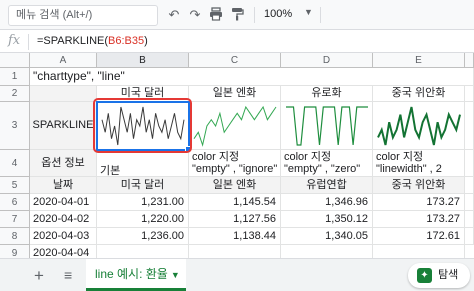 The width and height of the screenshot is (474, 291). Describe the element at coordinates (143, 94) in the screenshot. I see `cell-b2: 미국 달러` at that location.